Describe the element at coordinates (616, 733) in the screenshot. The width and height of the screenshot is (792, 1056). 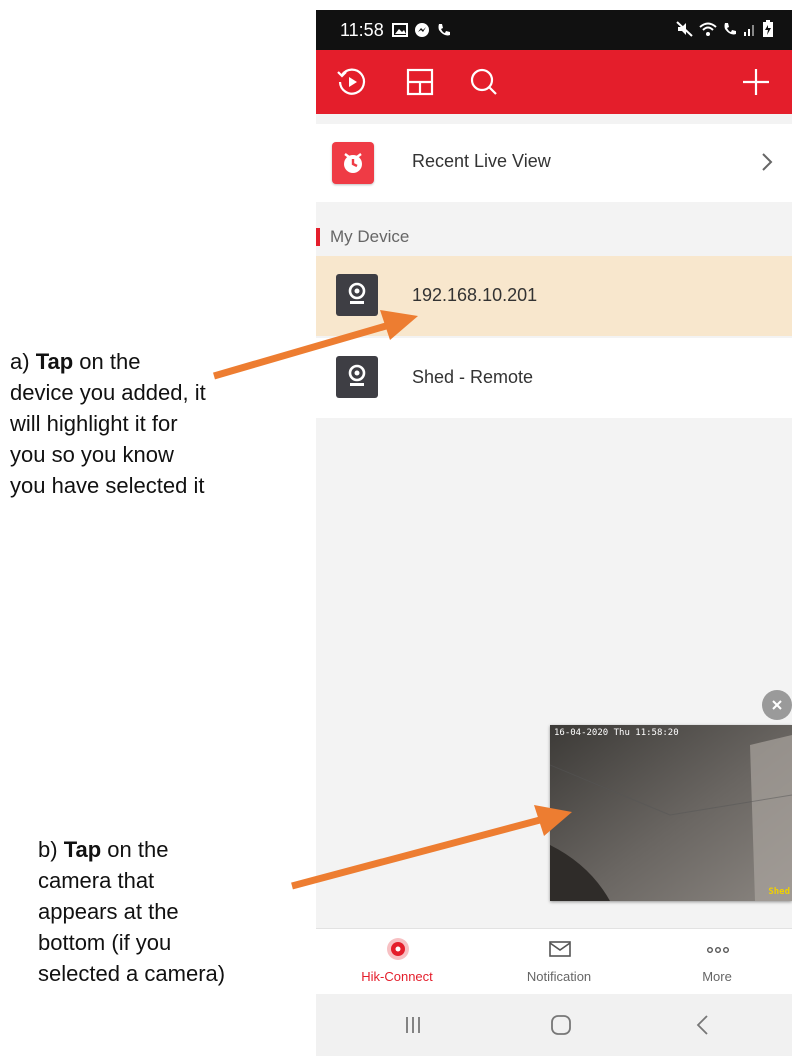
I see `preview-timestamp: 16-04-2020 Thu 11:58:20` at that location.